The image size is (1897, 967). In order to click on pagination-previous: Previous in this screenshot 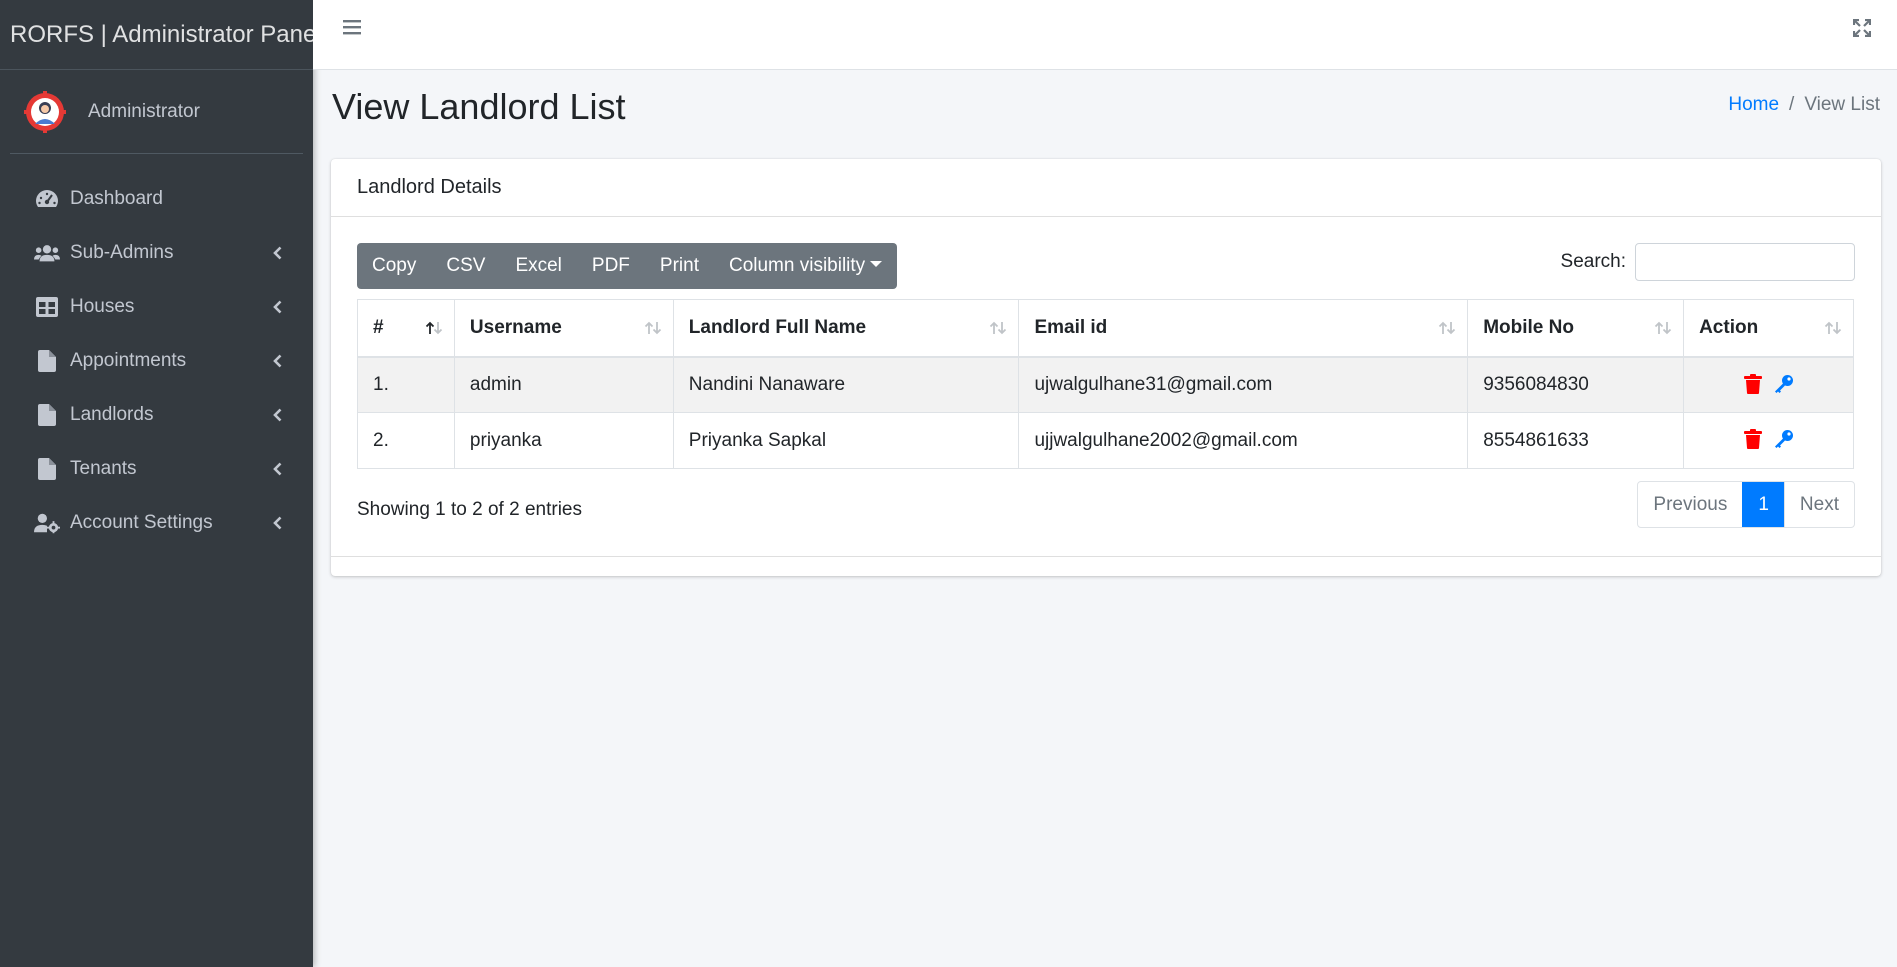, I will do `click(1690, 504)`.